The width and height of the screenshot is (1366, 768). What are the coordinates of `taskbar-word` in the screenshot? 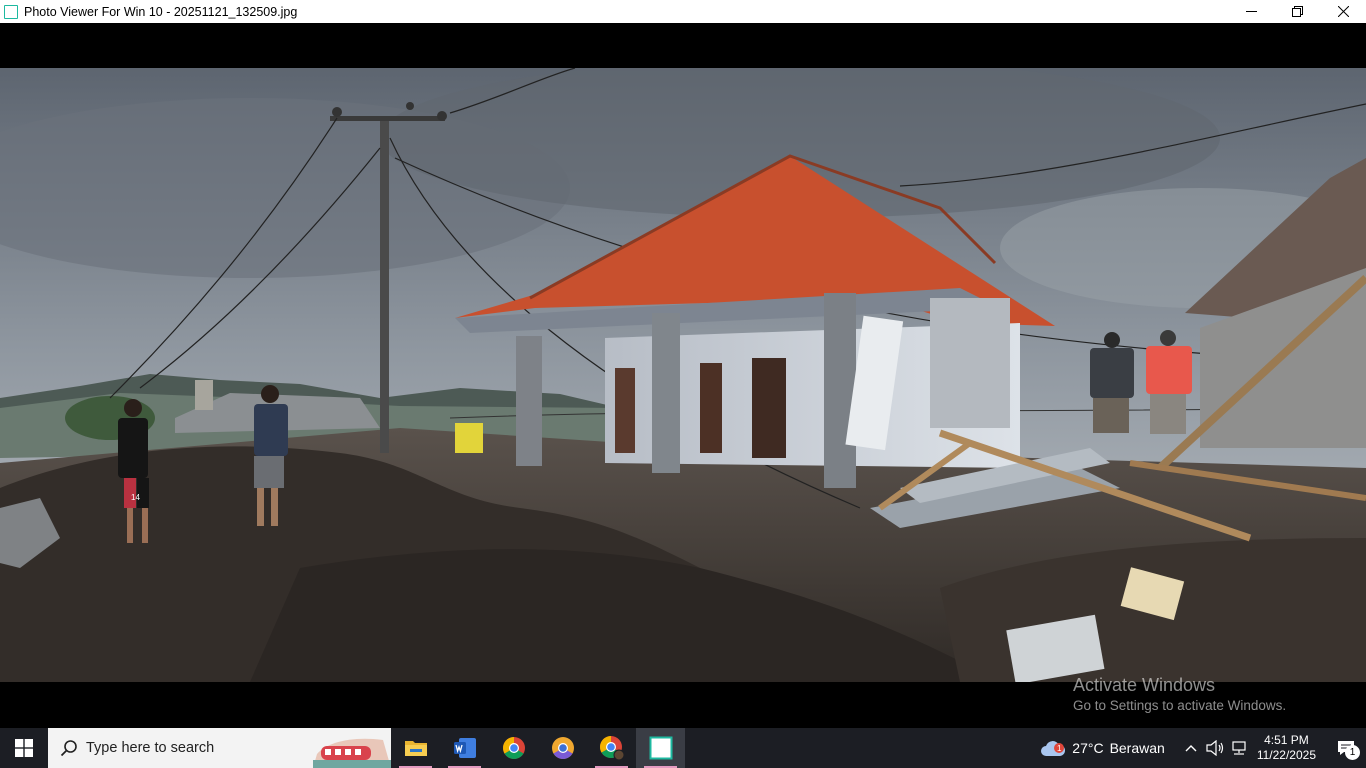 It's located at (464, 748).